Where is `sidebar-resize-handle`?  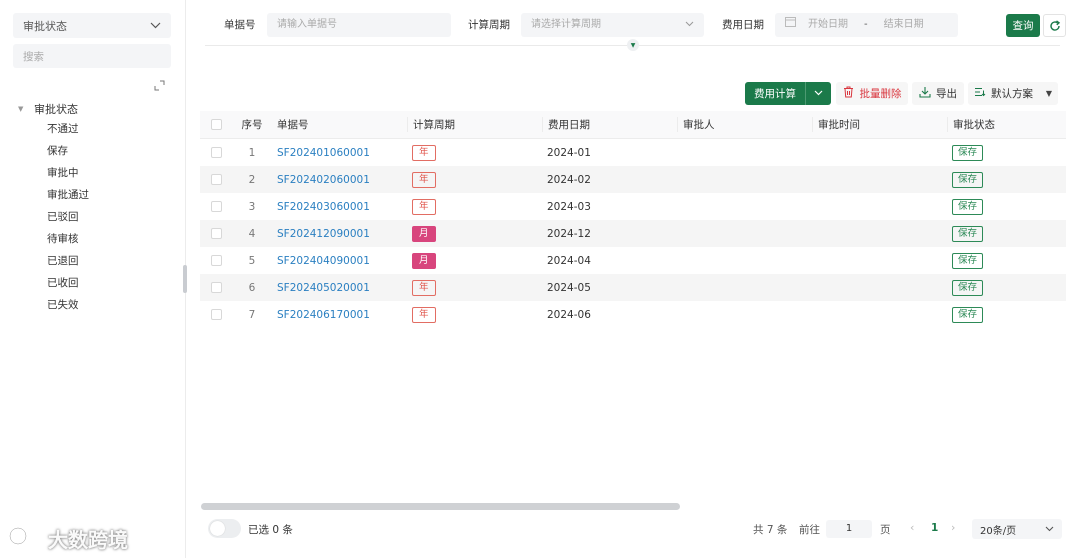 sidebar-resize-handle is located at coordinates (185, 279).